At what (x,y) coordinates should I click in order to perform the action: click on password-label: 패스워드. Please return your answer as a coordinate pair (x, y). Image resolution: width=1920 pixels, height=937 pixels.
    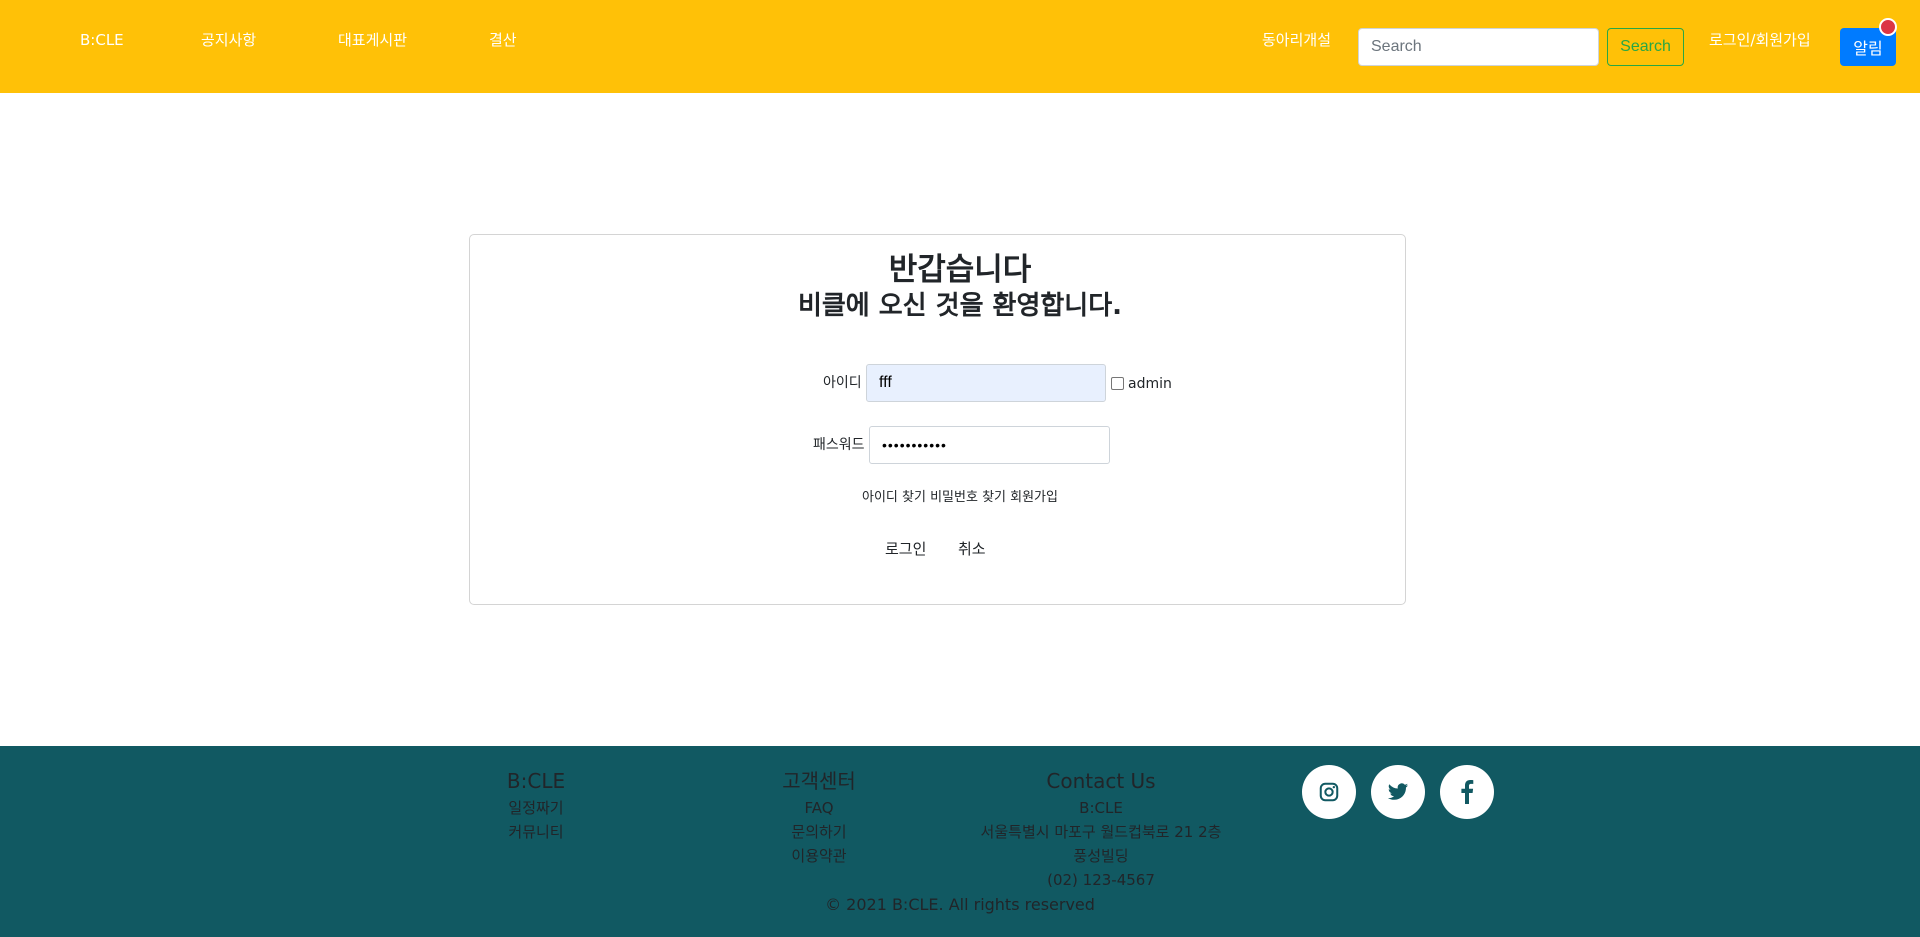
    Looking at the image, I should click on (839, 445).